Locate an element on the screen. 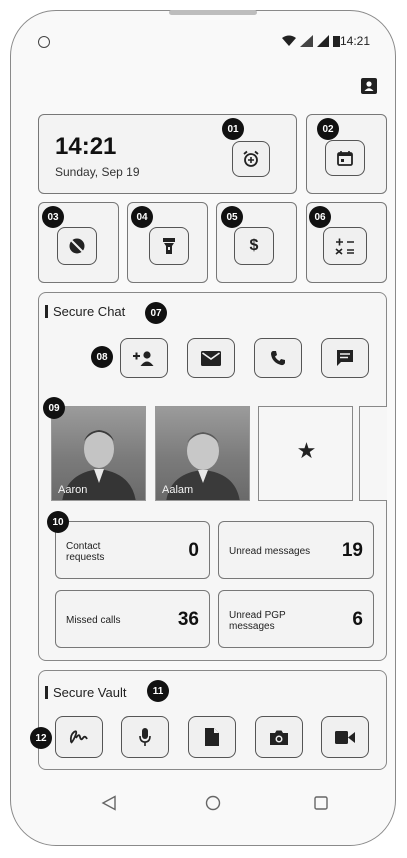 This screenshot has height=858, width=407. calendar-button is located at coordinates (345, 158).